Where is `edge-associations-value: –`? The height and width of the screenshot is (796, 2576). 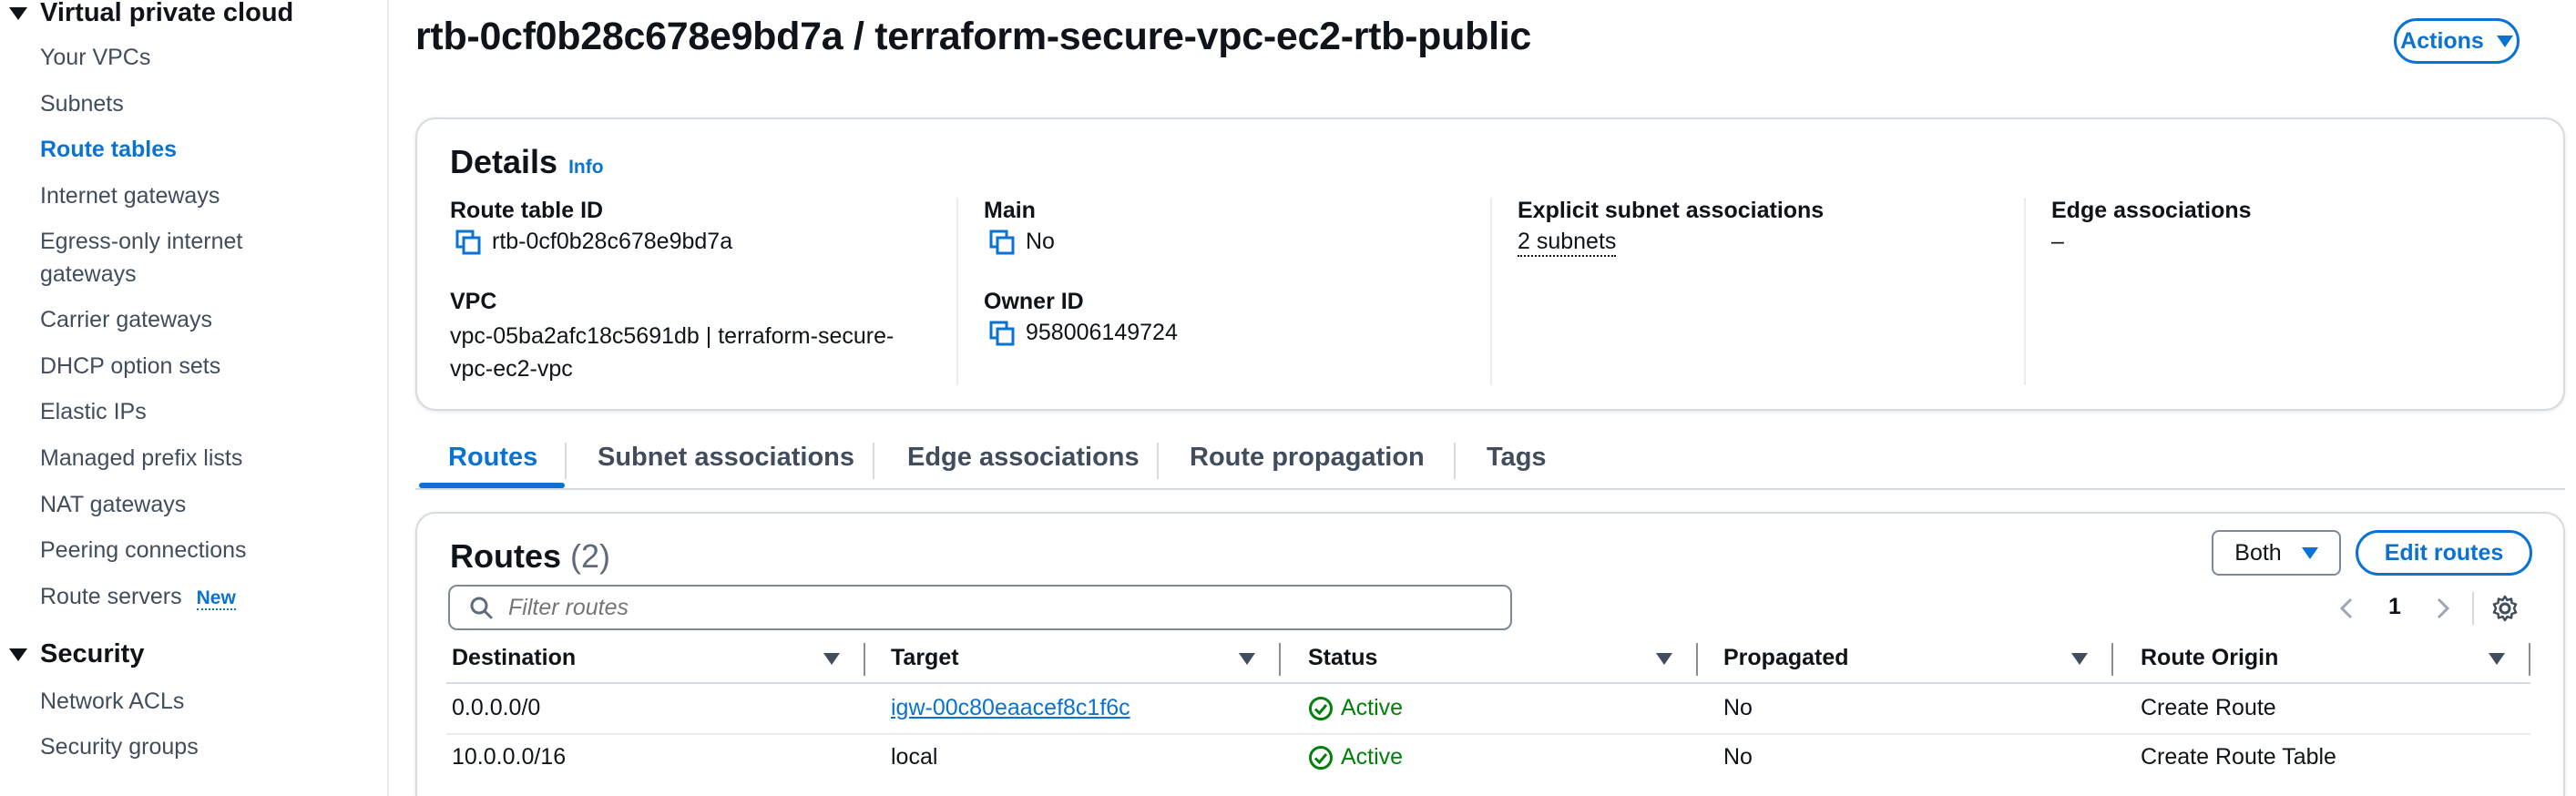 edge-associations-value: – is located at coordinates (2057, 241).